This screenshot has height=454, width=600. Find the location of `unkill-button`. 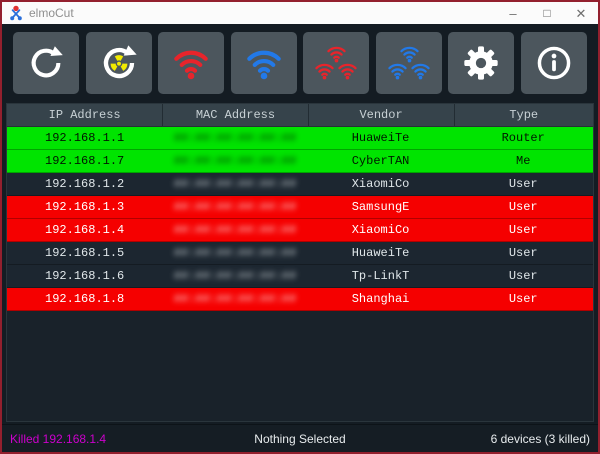

unkill-button is located at coordinates (263, 63).